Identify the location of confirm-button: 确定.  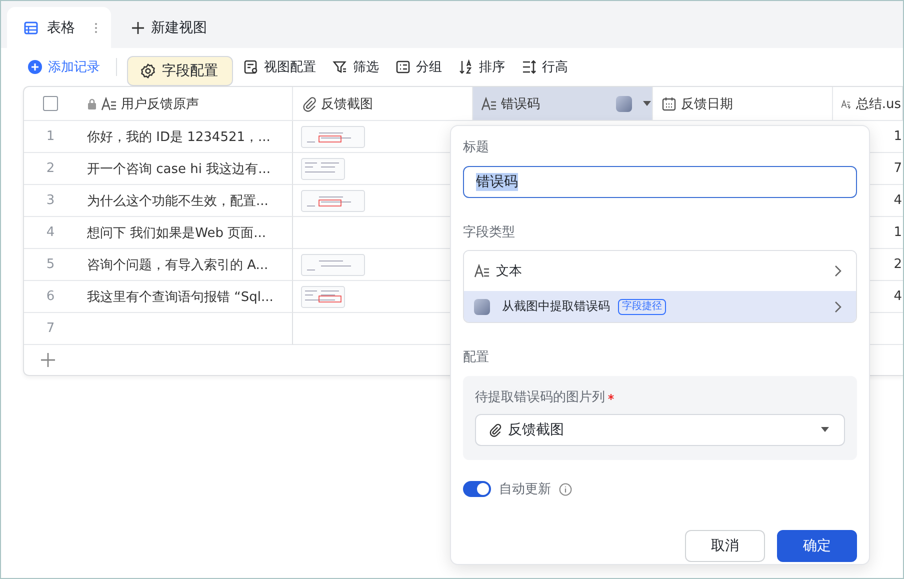
(817, 546).